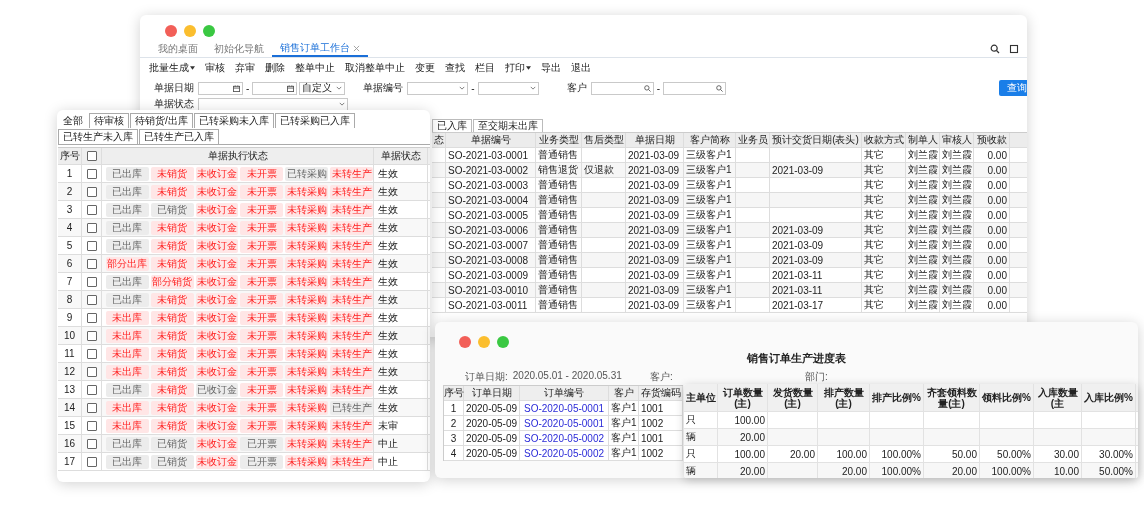 The image size is (1144, 525). I want to click on select-all-checkbox, so click(91, 156).